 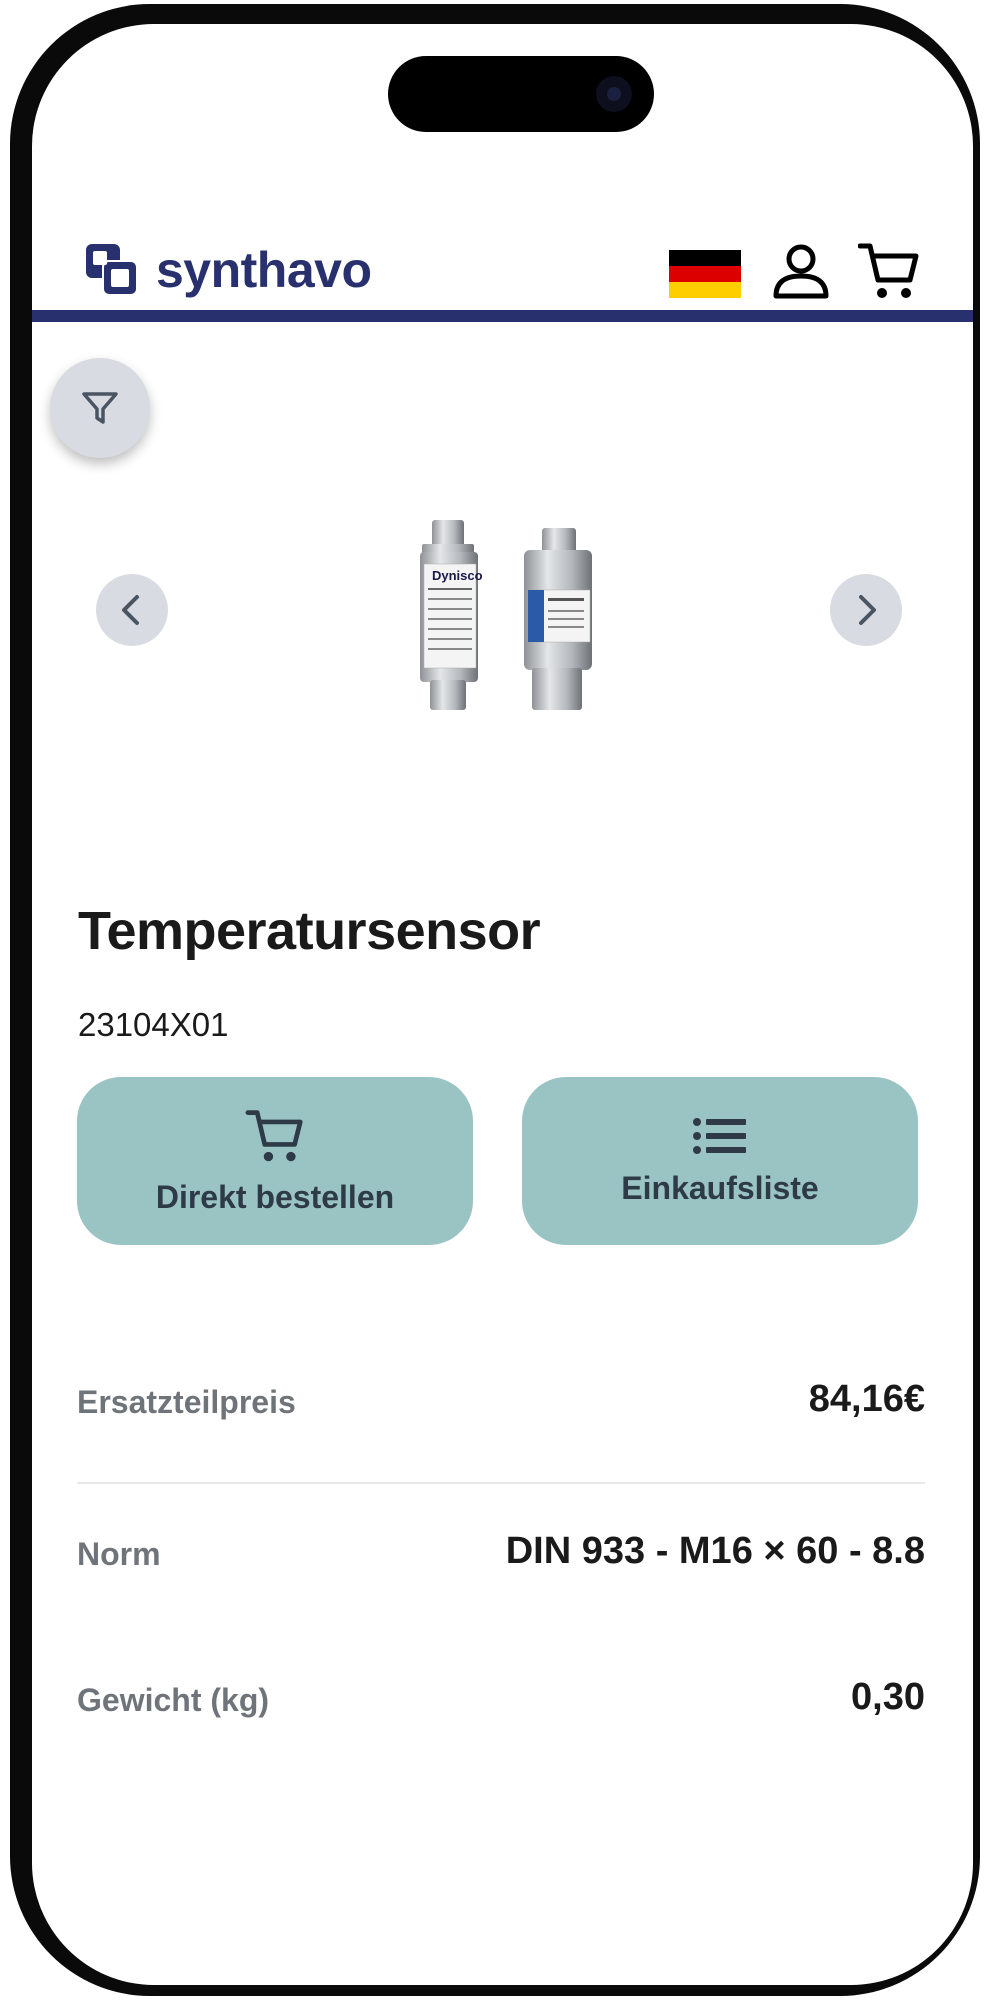 What do you see at coordinates (153, 1024) in the screenshot?
I see `product-sku: 23104X01` at bounding box center [153, 1024].